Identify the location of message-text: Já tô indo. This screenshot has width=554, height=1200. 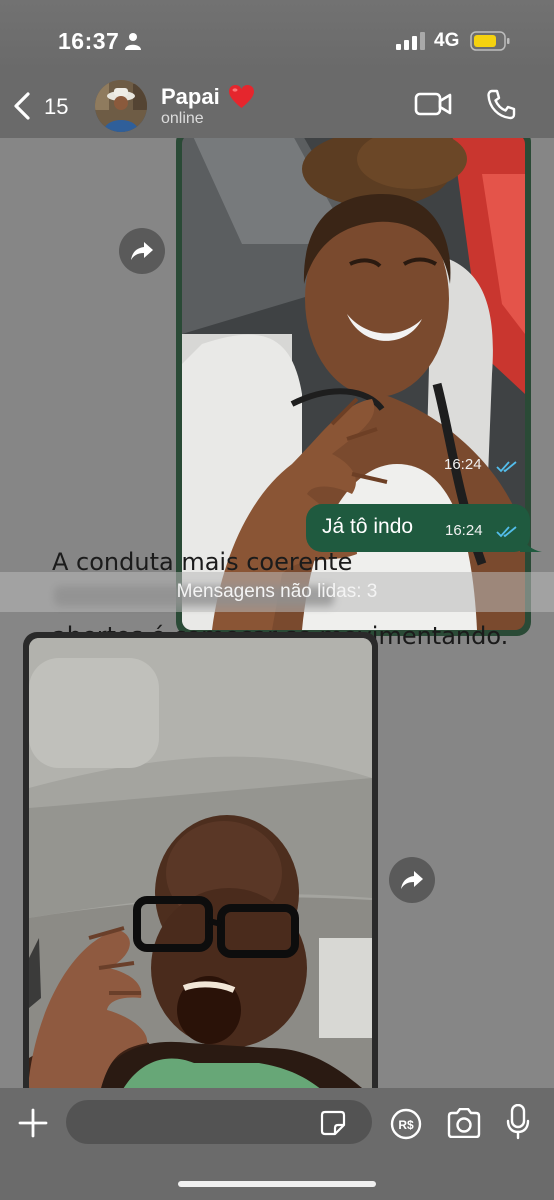
(368, 526).